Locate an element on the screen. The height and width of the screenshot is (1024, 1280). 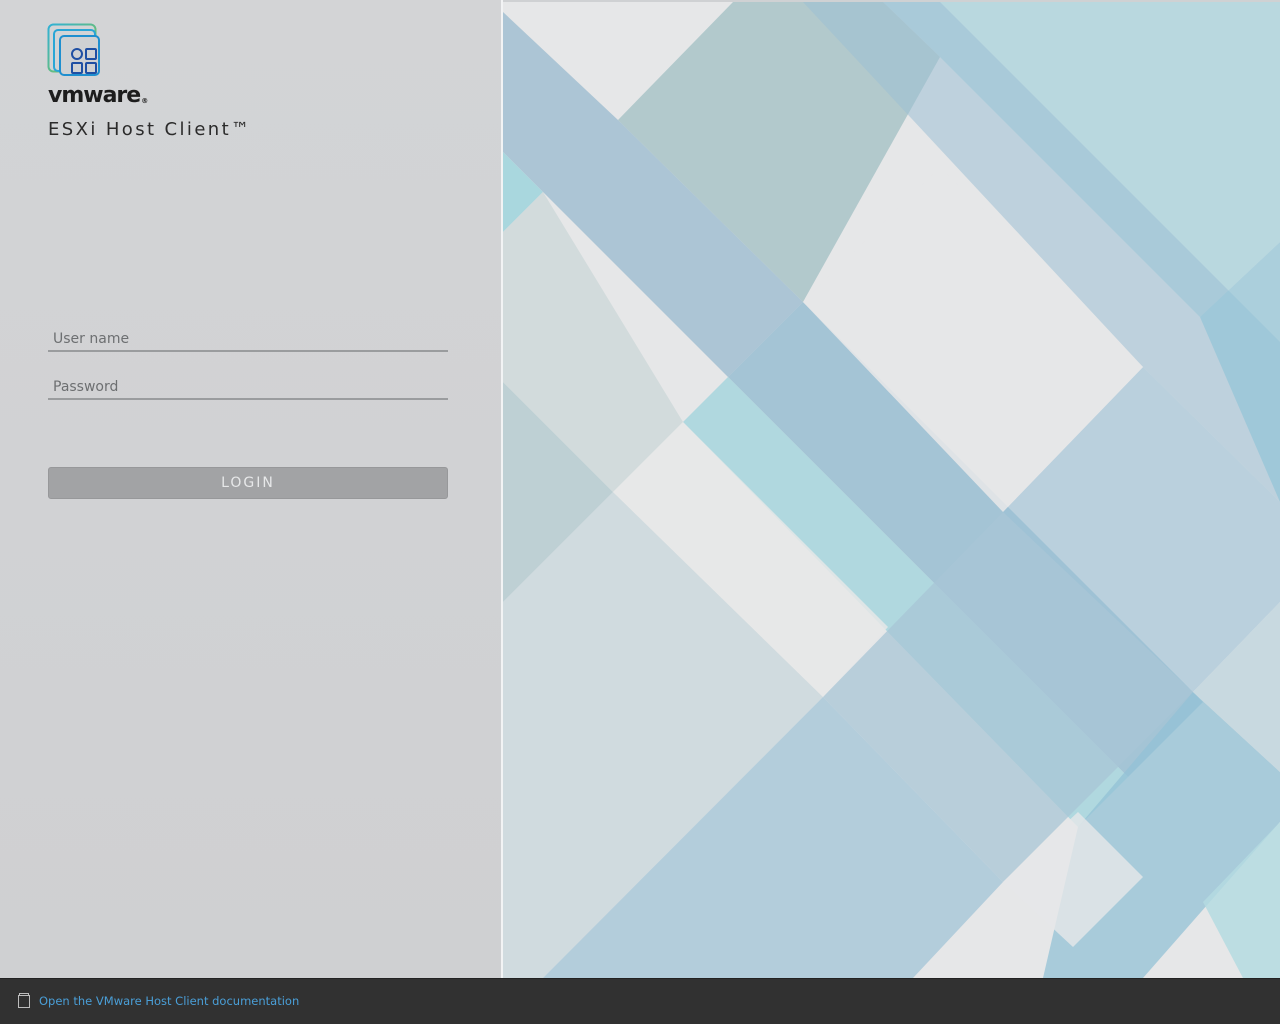
vmware-wordmark: vmware® is located at coordinates (98, 96).